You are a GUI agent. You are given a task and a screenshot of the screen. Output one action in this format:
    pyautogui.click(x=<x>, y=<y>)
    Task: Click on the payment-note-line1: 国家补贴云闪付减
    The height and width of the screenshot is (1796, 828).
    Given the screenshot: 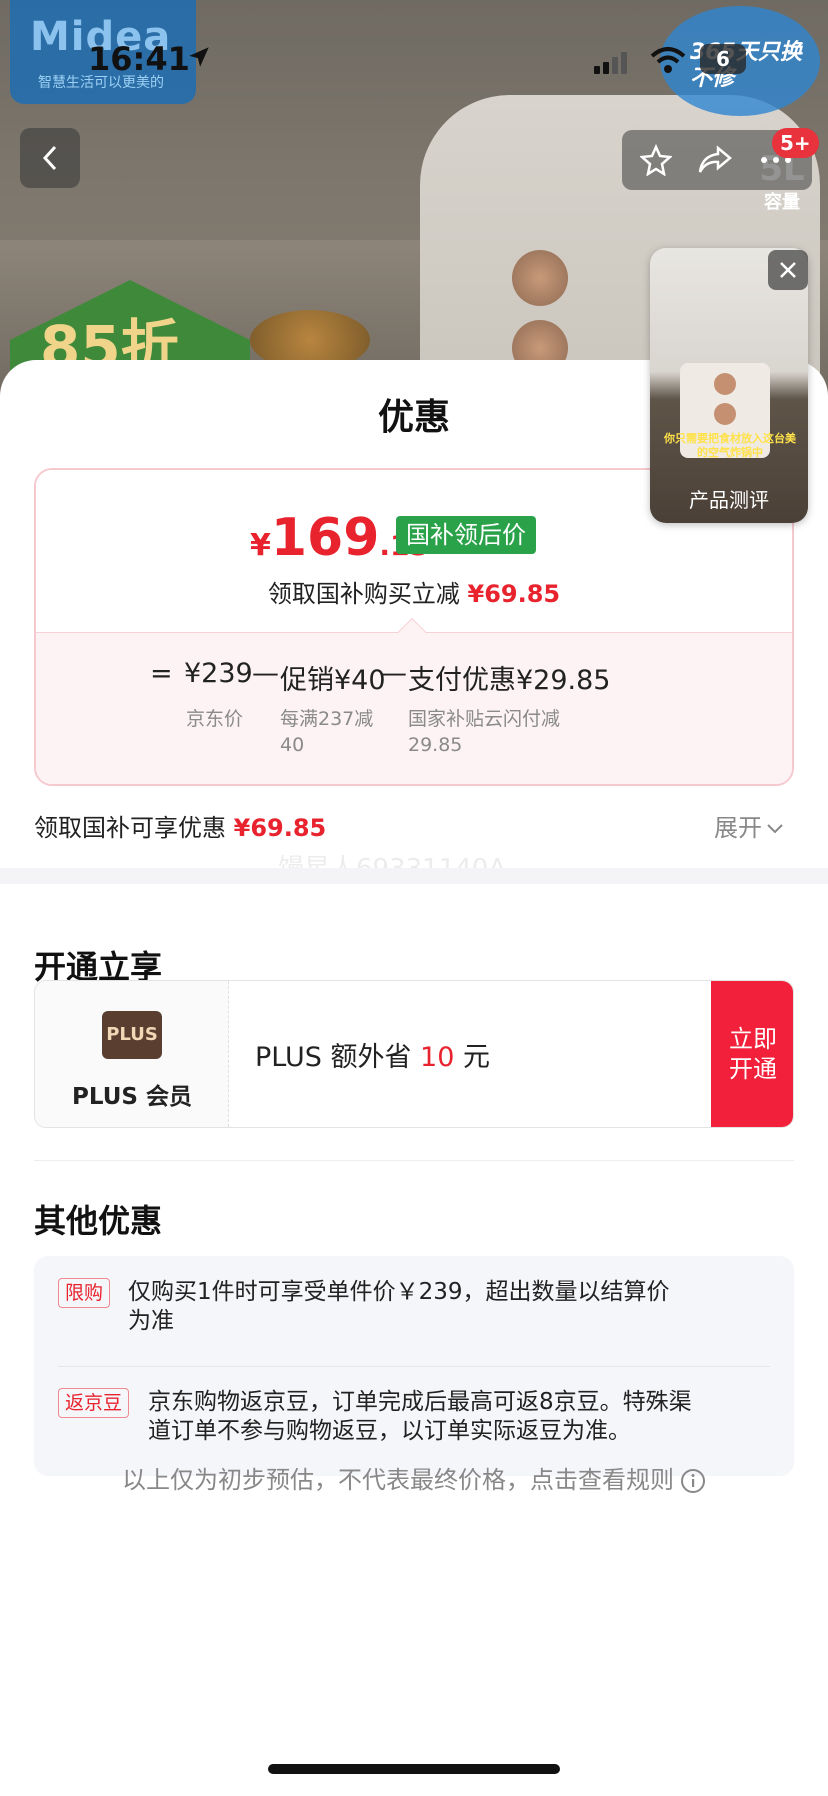 What is the action you would take?
    pyautogui.click(x=484, y=719)
    